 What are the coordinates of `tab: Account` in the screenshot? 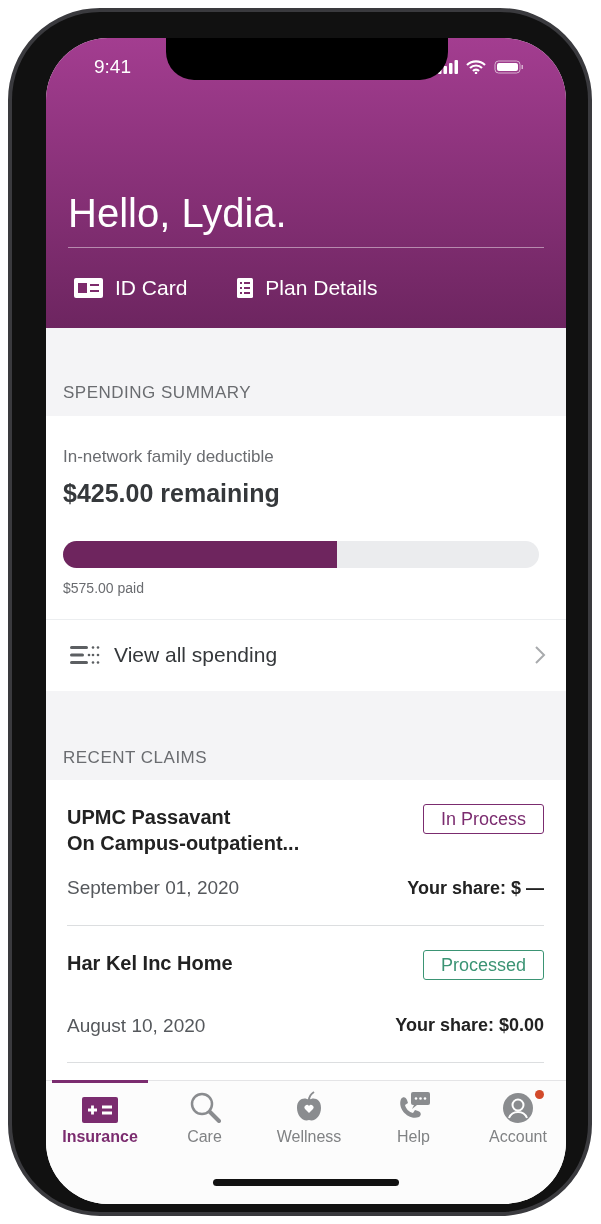 It's located at (518, 1142).